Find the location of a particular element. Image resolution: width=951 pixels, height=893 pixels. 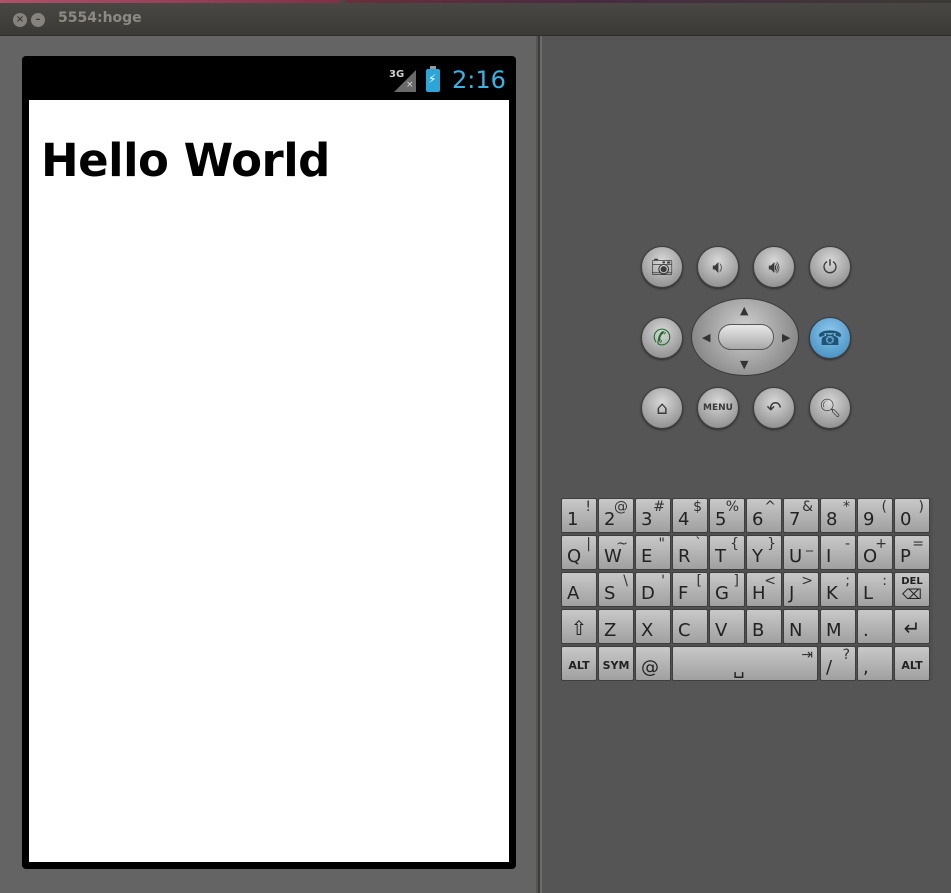

key-f: F[ is located at coordinates (690, 589).